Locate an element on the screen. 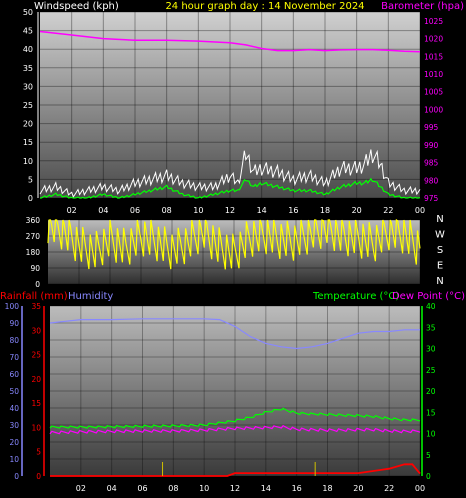 The height and width of the screenshot is (498, 466). barometer-tick-label: 1020 is located at coordinates (433, 39).